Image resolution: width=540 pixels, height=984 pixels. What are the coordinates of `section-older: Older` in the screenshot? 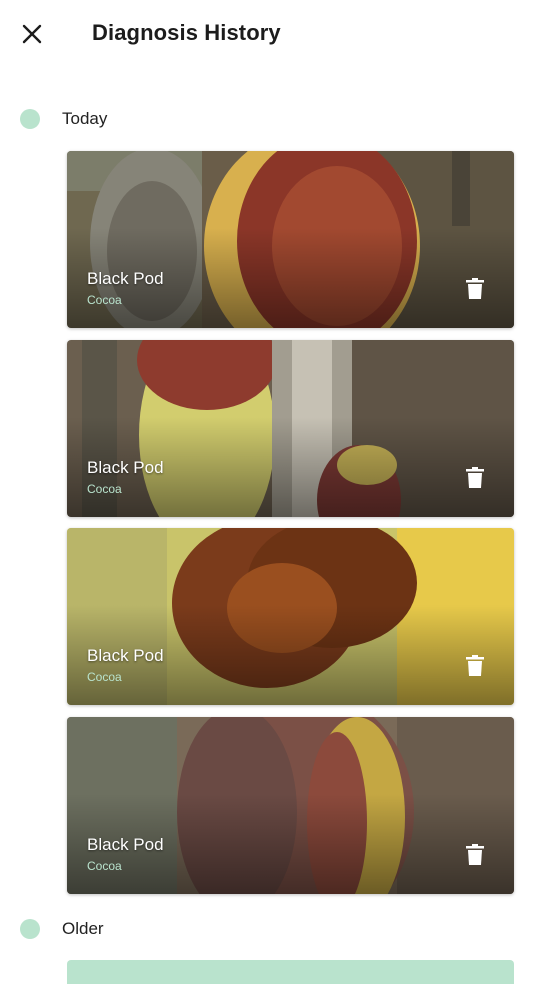 It's located at (270, 929).